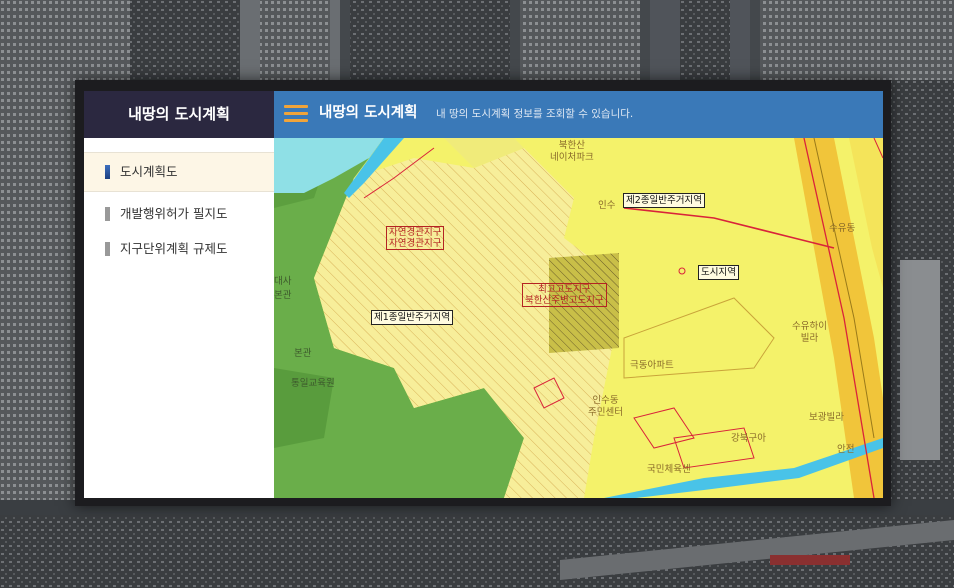 The height and width of the screenshot is (588, 954). Describe the element at coordinates (572, 151) in the screenshot. I see `place-label: 북한산 네이처파크` at that location.